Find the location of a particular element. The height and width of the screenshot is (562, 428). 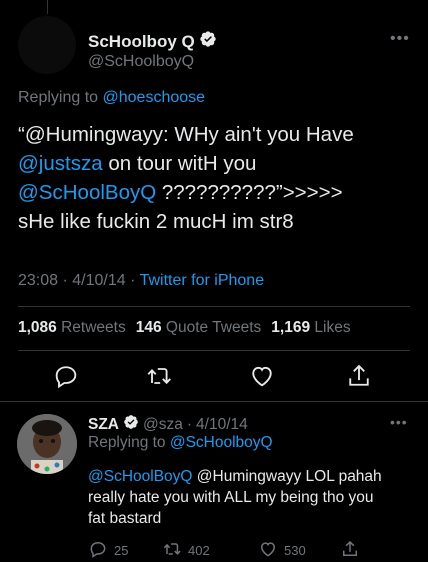

mention-link: @justsza is located at coordinates (60, 163).